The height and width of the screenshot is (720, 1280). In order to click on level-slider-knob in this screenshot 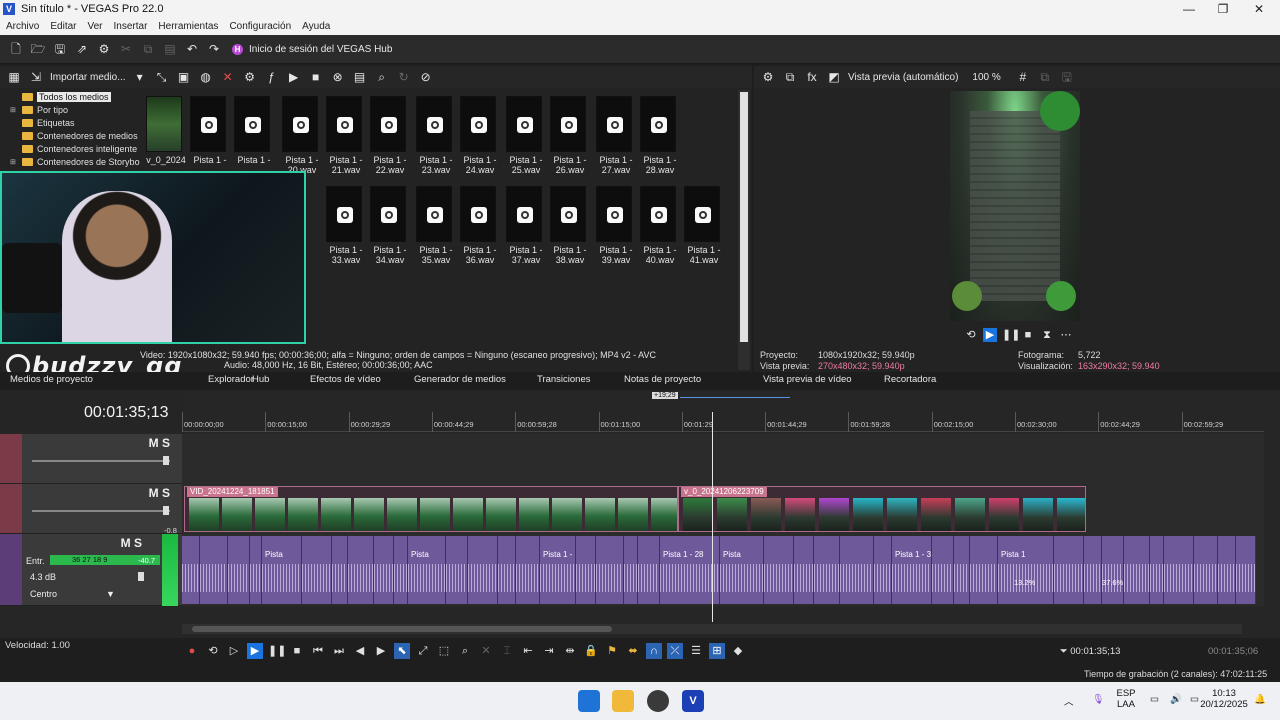, I will do `click(166, 510)`.